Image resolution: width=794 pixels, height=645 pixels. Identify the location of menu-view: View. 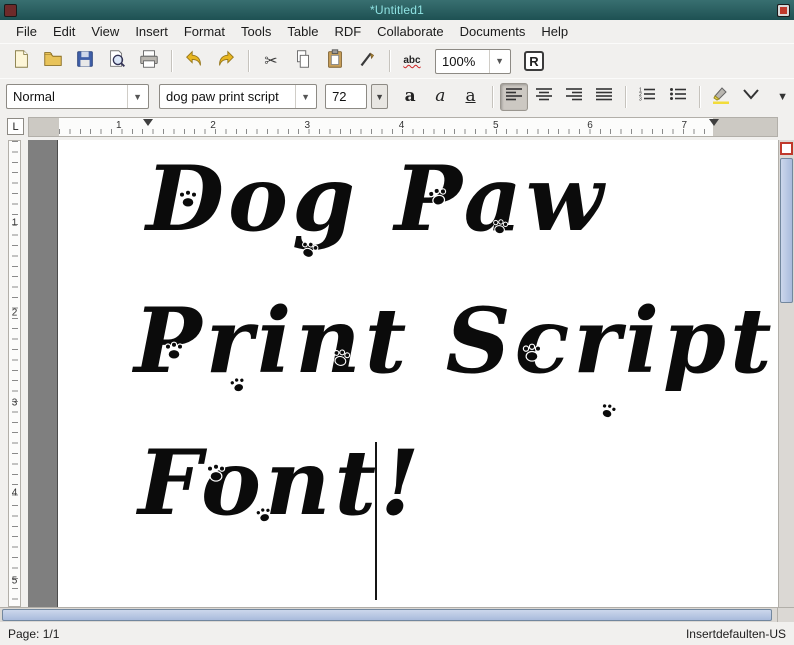
(105, 31).